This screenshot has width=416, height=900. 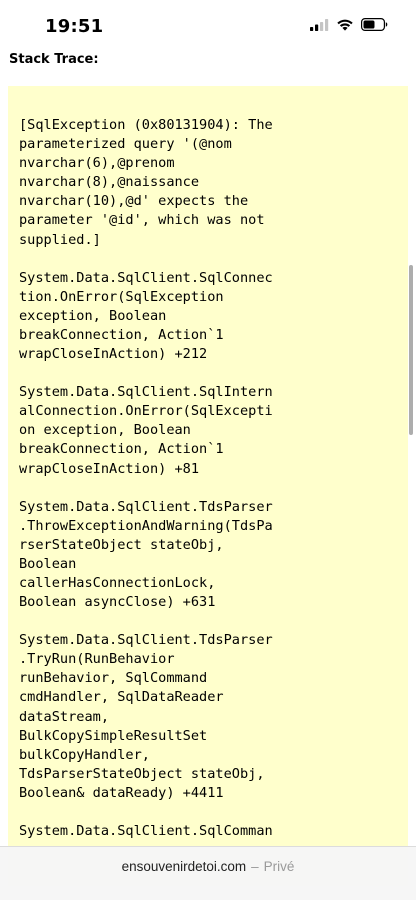 I want to click on status-icons, so click(x=349, y=24).